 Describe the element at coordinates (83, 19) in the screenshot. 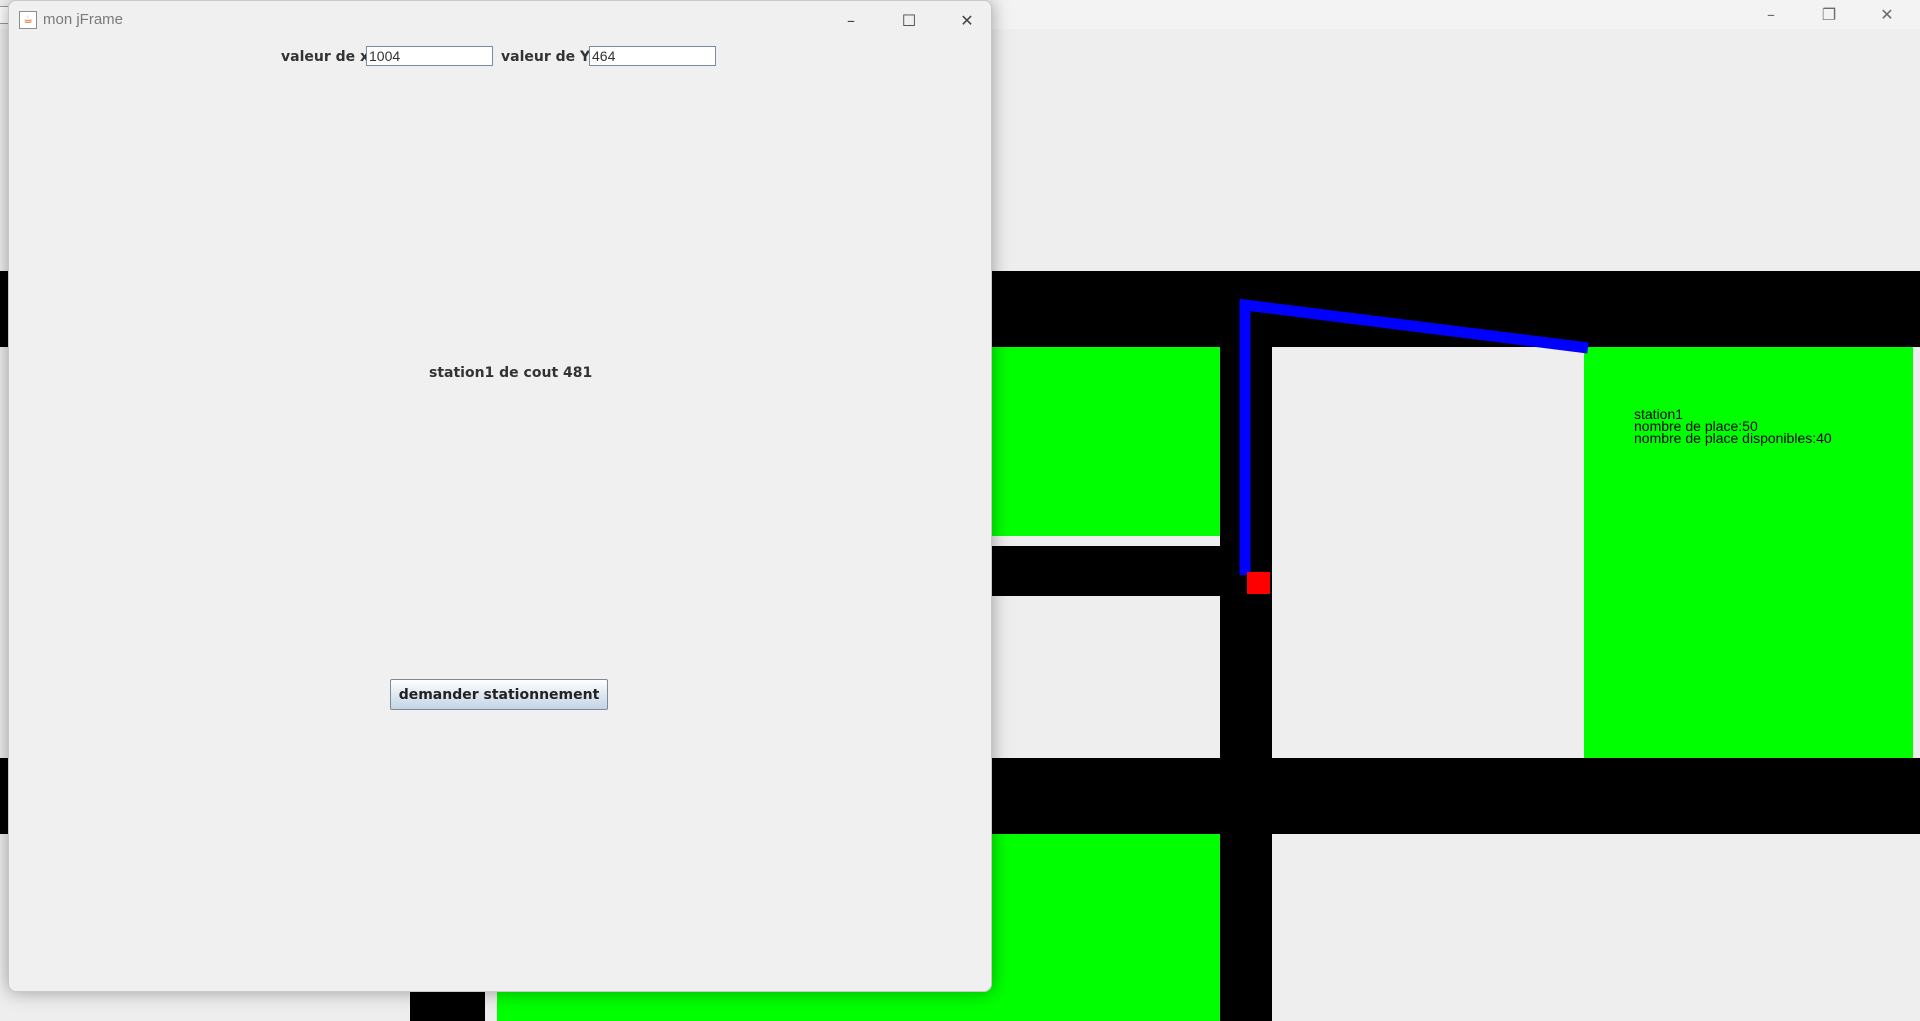

I see `window-title: mon jFrame` at that location.